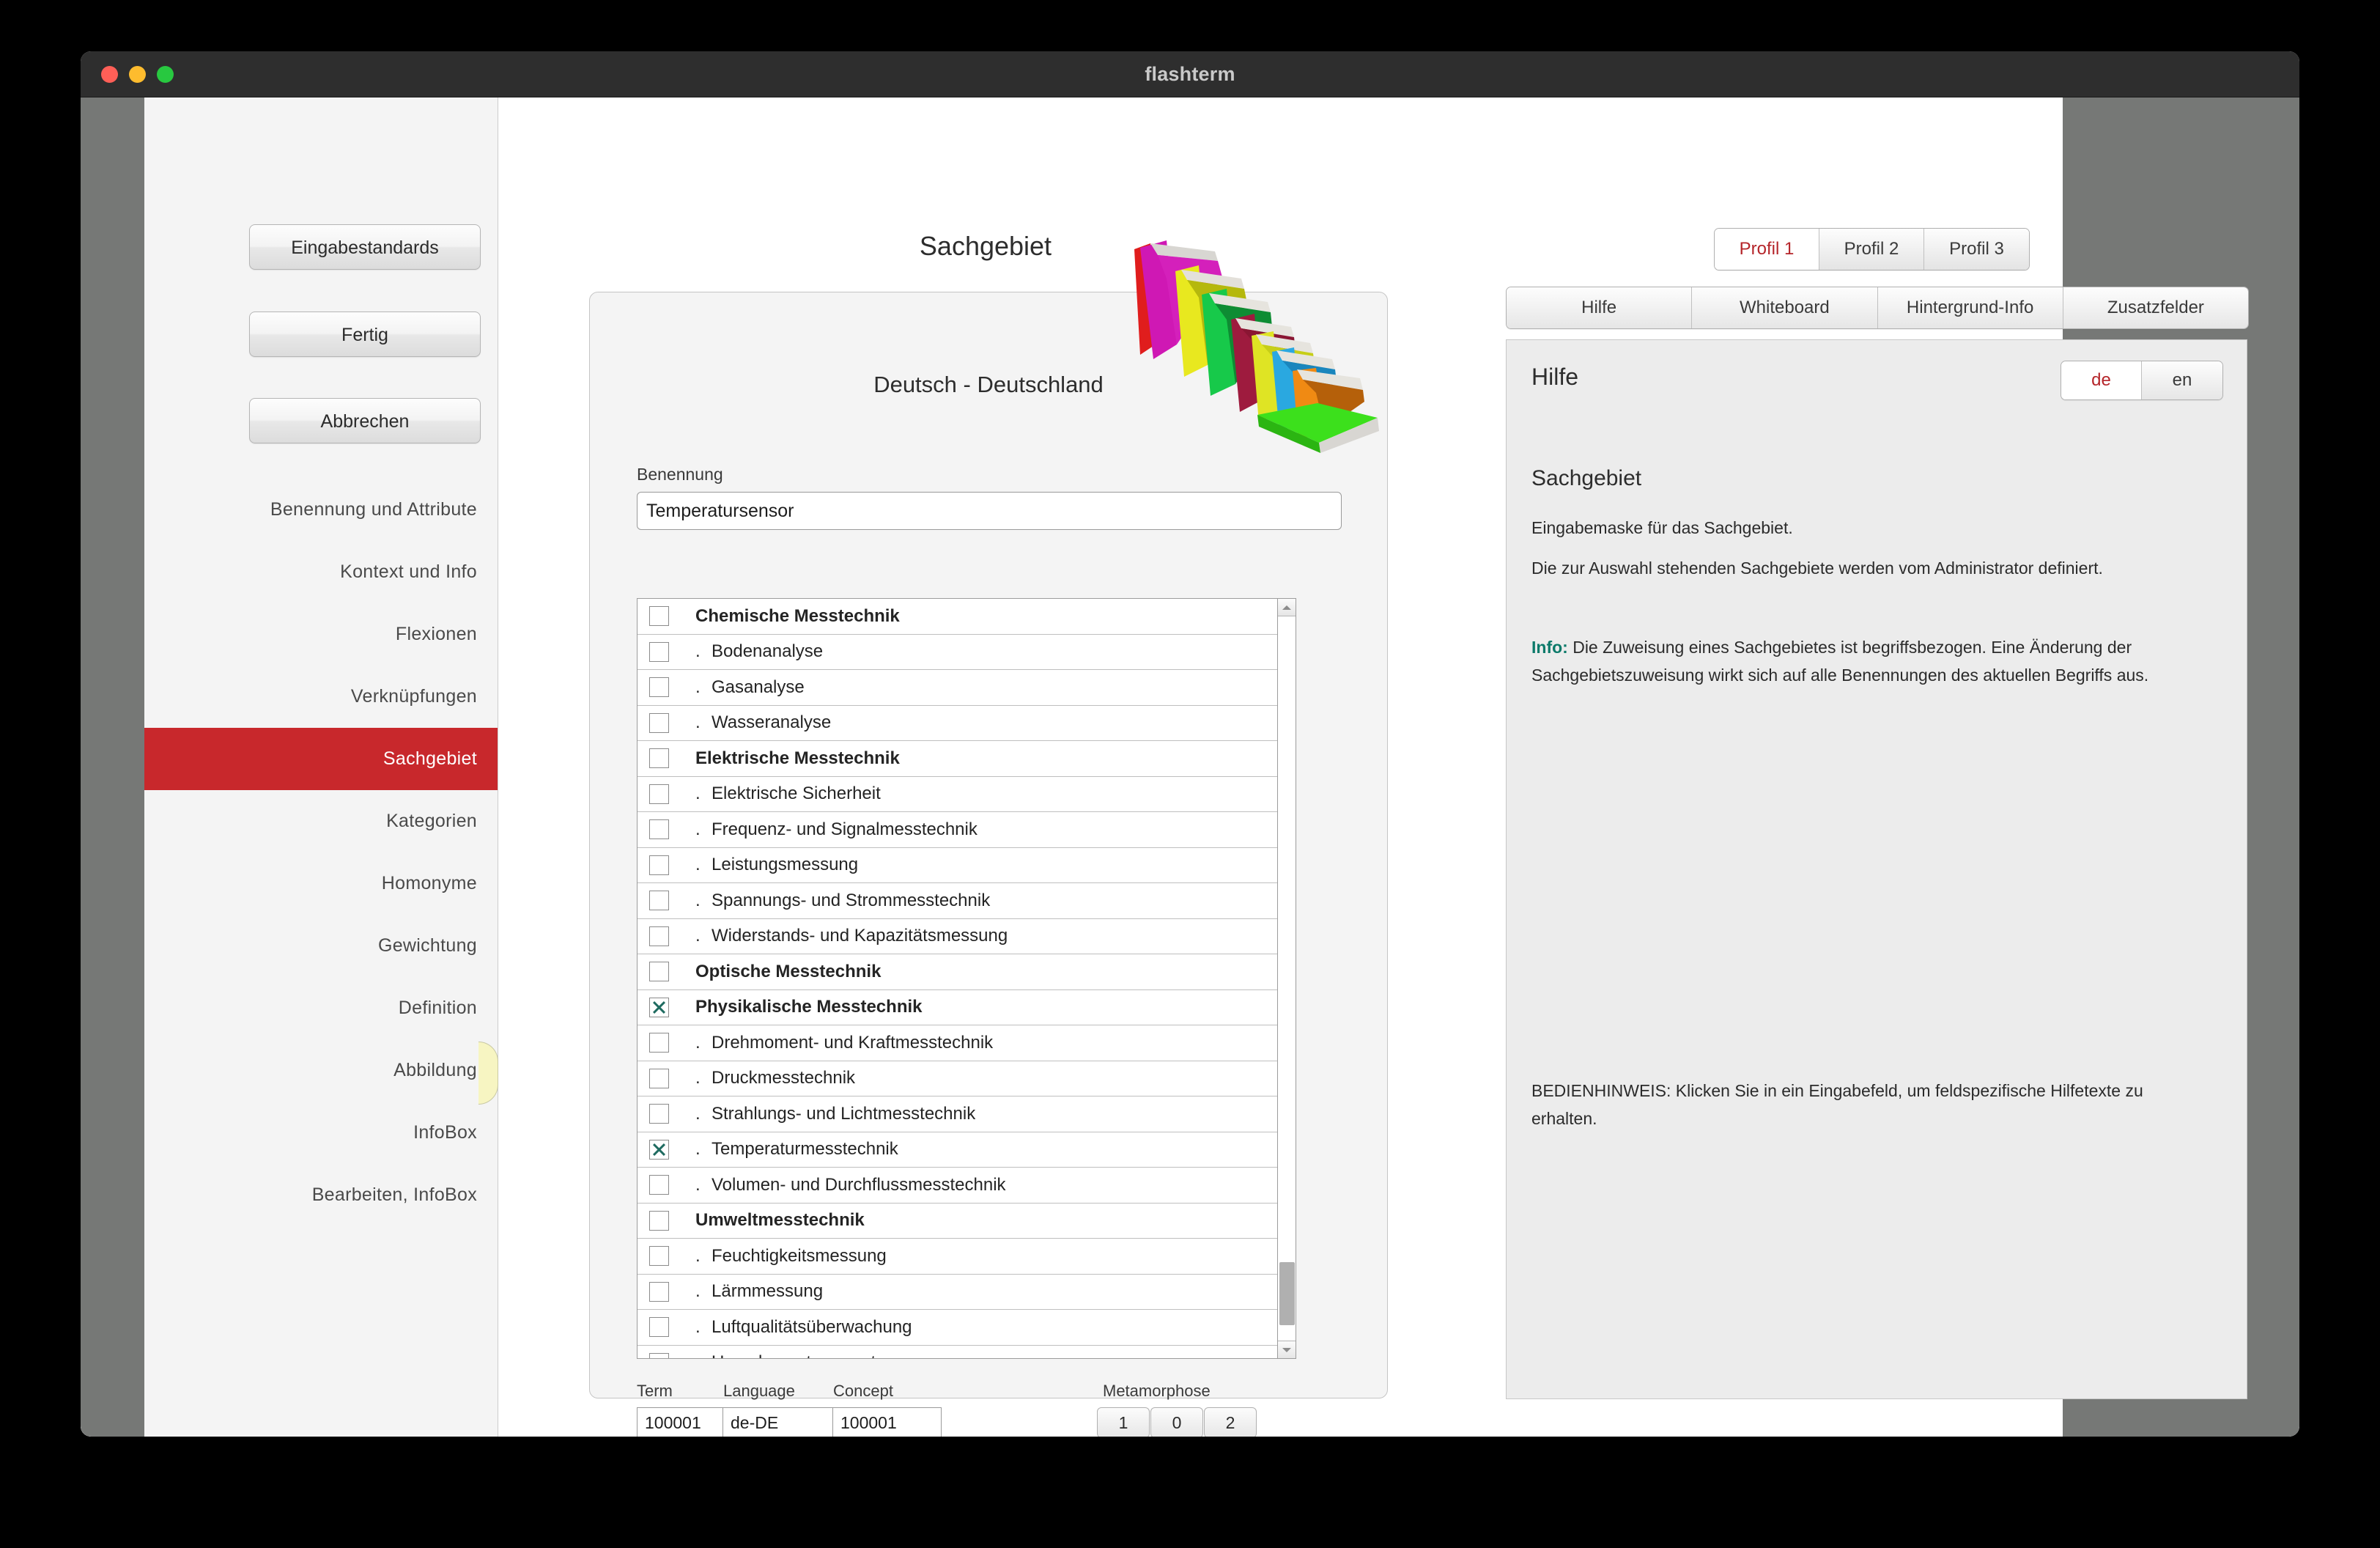 This screenshot has width=2380, height=1548. I want to click on list-item-group-label: Chemische Messtechnik, so click(798, 615).